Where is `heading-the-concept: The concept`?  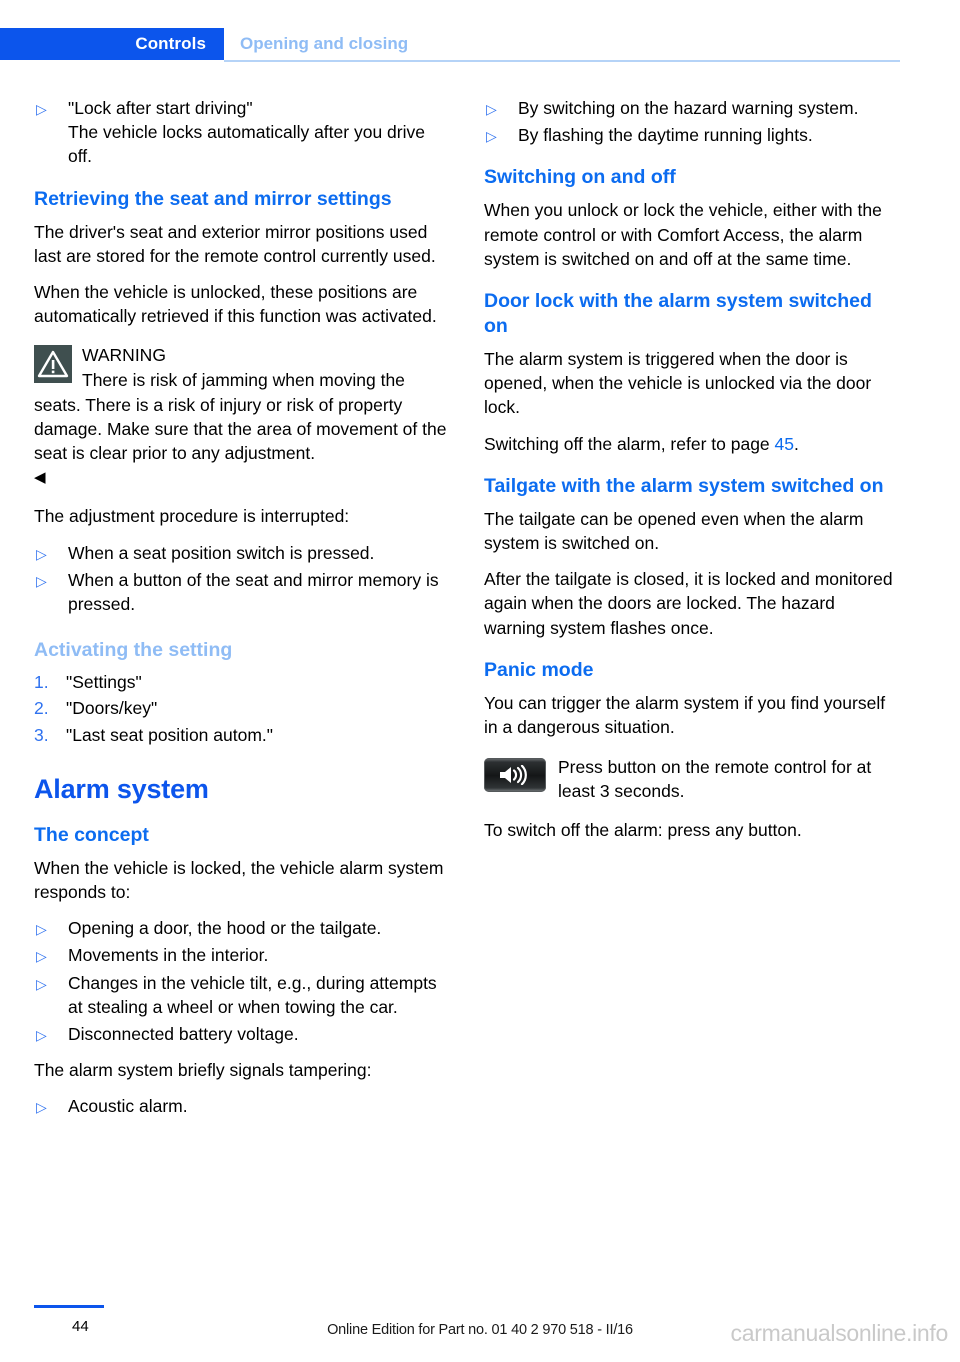 heading-the-concept: The concept is located at coordinates (91, 834).